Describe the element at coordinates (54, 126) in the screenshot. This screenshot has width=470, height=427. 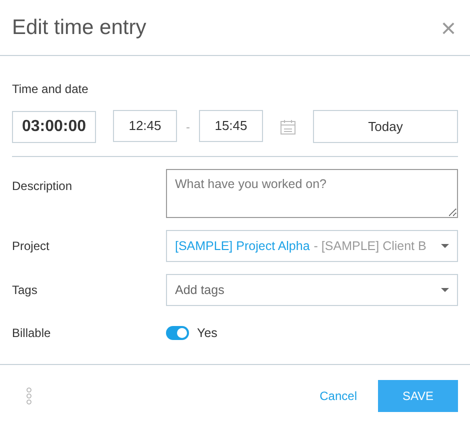
I see `duration-field: 03:00:00` at that location.